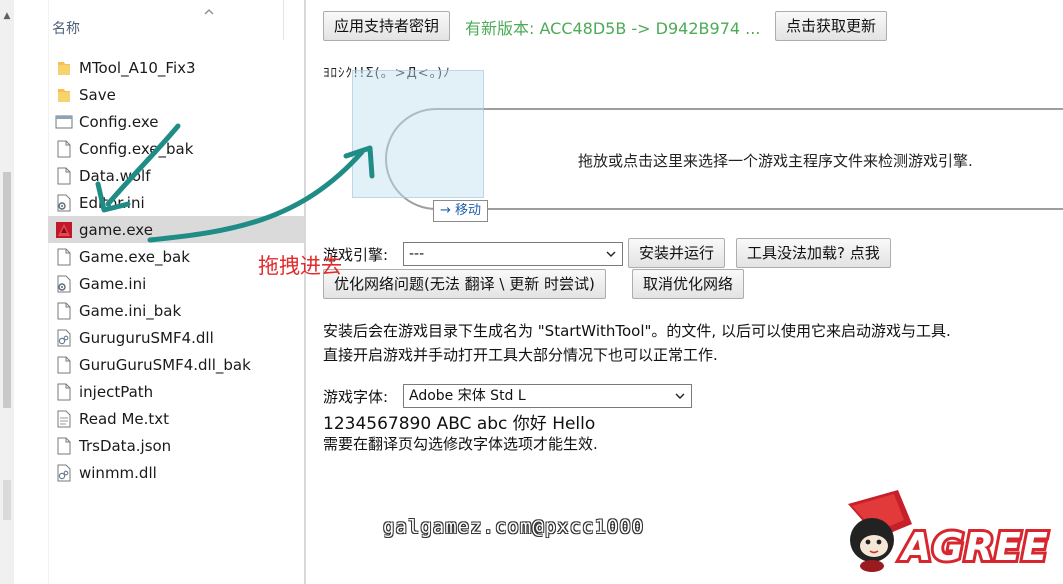  I want to click on file-name: Data.wolf, so click(115, 175).